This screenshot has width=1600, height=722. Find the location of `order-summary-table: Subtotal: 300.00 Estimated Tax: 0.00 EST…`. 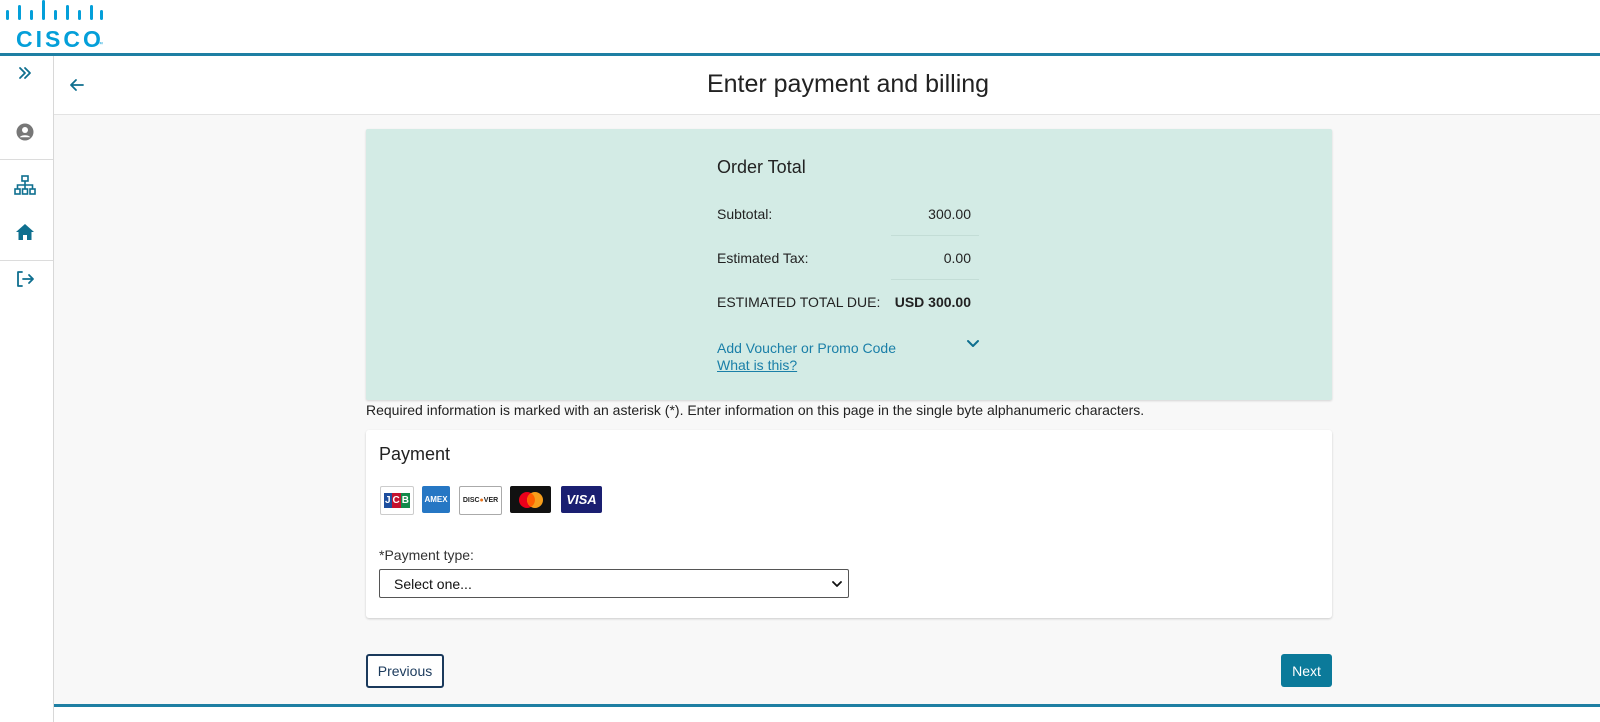

order-summary-table: Subtotal: 300.00 Estimated Tax: 0.00 EST… is located at coordinates (848, 258).